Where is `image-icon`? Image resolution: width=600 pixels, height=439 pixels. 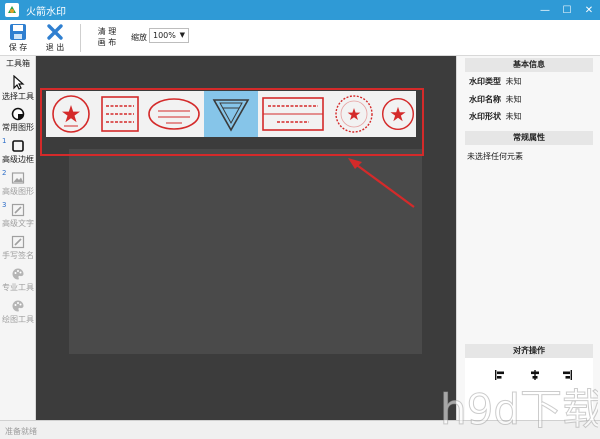 image-icon is located at coordinates (18, 178).